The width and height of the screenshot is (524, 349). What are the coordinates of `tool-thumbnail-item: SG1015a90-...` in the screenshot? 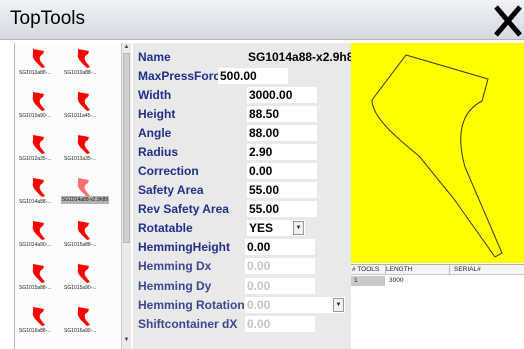 It's located at (87, 279).